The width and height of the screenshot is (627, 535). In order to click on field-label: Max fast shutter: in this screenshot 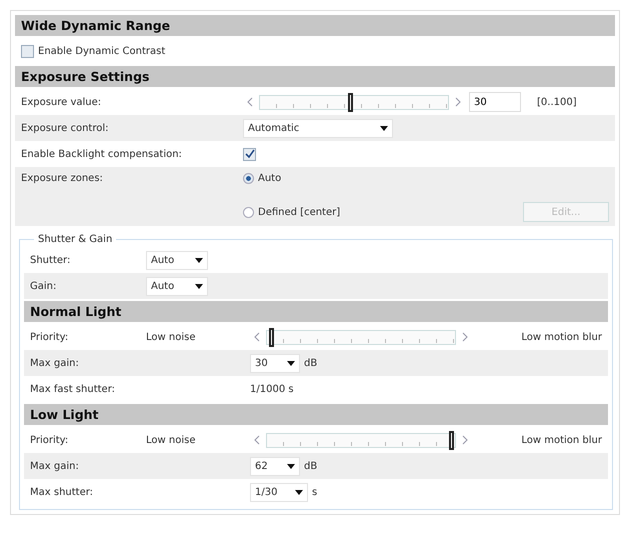, I will do `click(73, 389)`.